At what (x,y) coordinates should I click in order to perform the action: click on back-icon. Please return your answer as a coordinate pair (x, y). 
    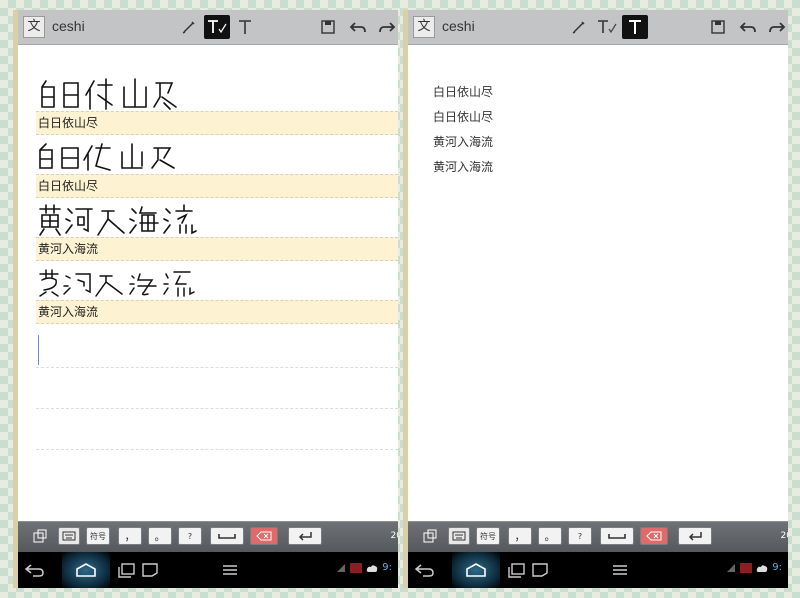
    Looking at the image, I should click on (424, 570).